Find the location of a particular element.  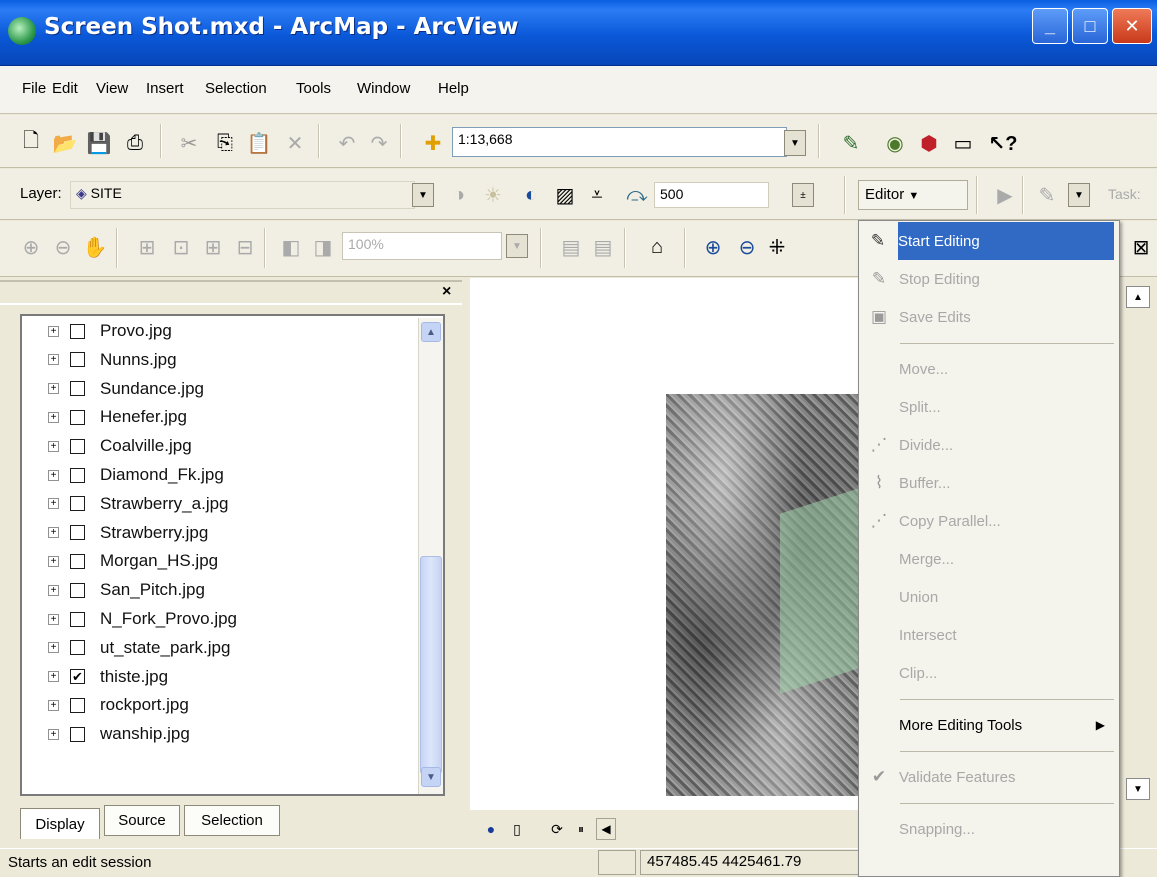

layer-row: + Sundance.jpg is located at coordinates (126, 389).